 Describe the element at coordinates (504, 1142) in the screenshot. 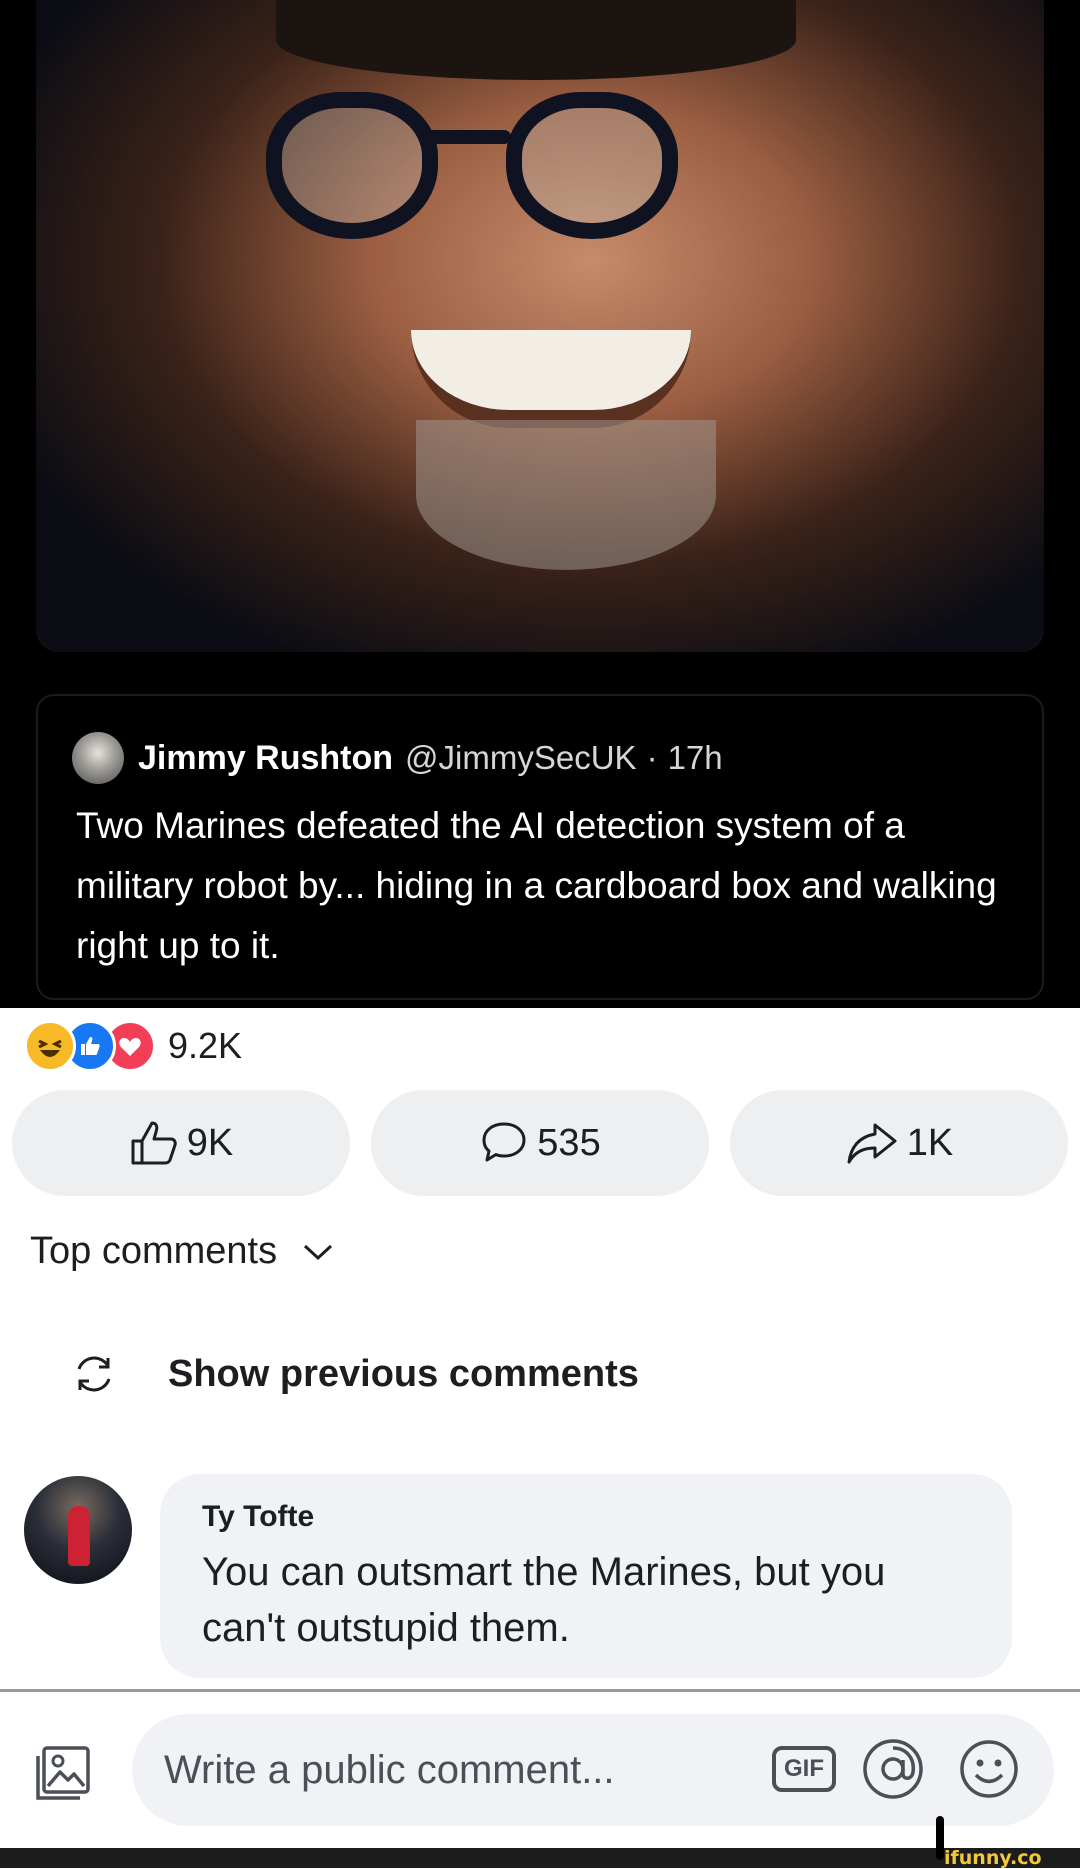

I see `speech-bubble-icon` at that location.